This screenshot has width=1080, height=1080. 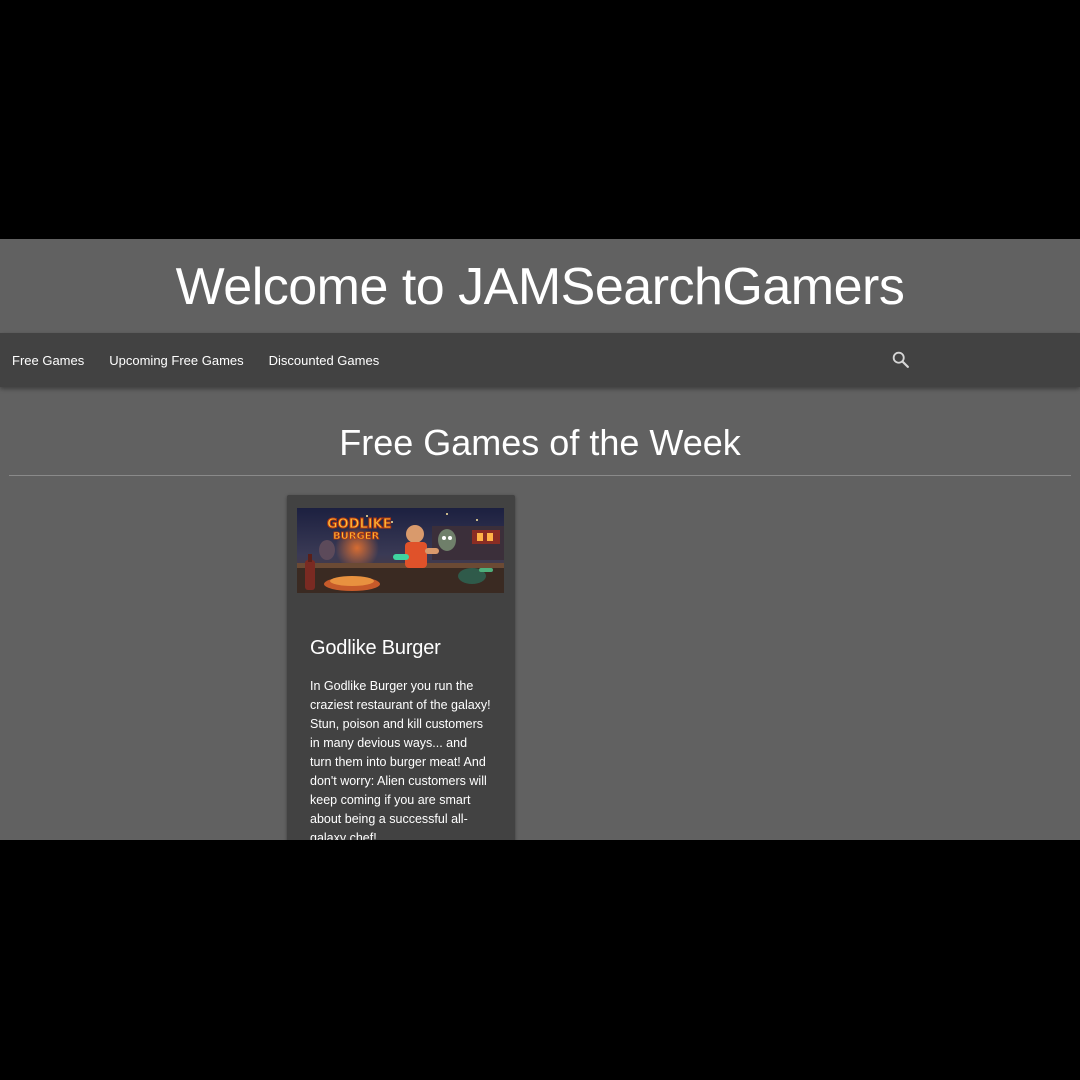 I want to click on search-icon, so click(x=900, y=359).